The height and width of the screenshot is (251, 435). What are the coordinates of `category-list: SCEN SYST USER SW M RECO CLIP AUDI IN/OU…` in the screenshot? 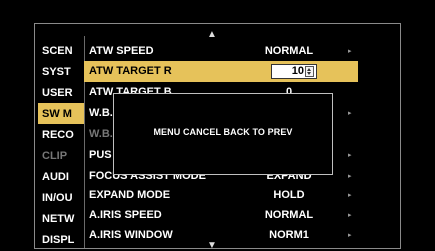 It's located at (63, 143).